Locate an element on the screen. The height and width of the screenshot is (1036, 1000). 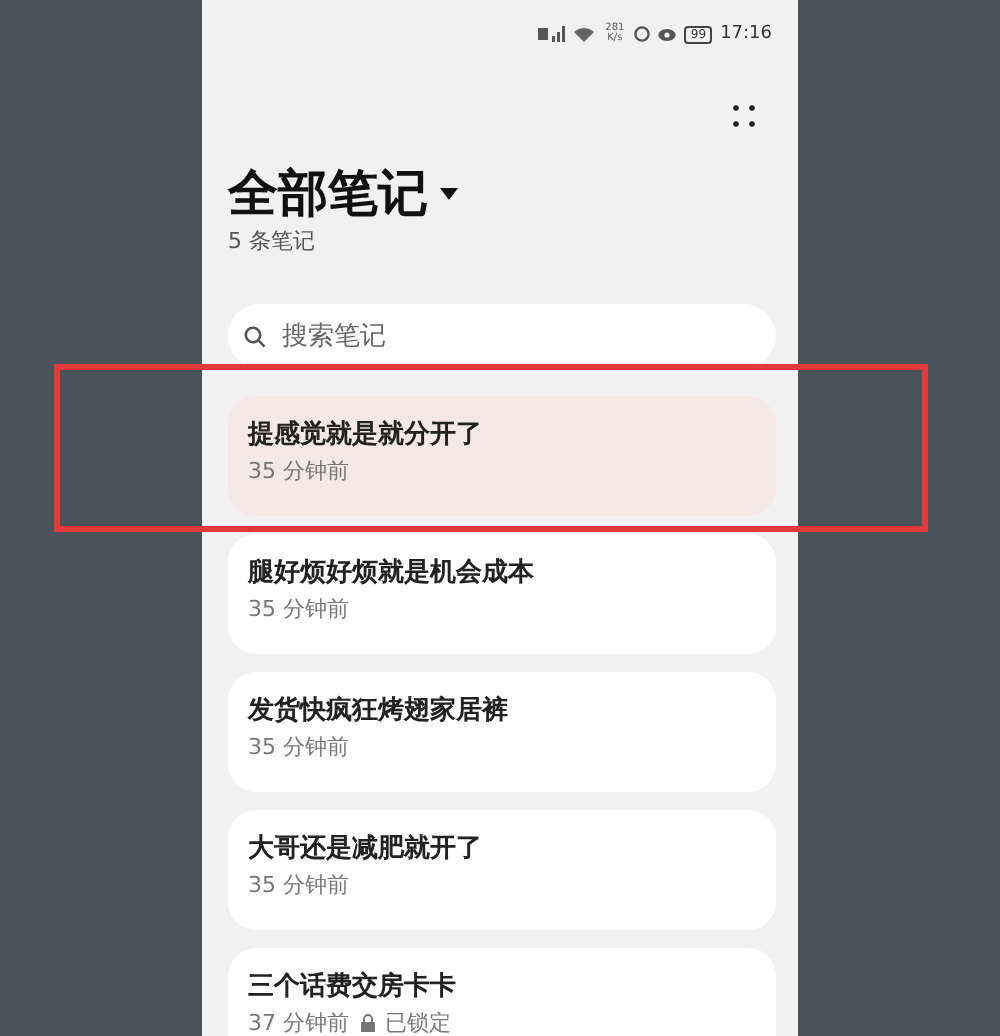
status-time: 17:16 is located at coordinates (746, 34).